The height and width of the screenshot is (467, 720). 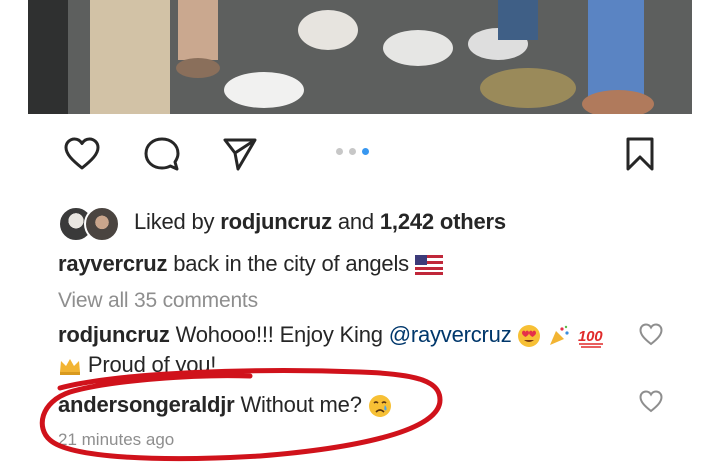 What do you see at coordinates (529, 336) in the screenshot?
I see `heart-eyes-icon` at bounding box center [529, 336].